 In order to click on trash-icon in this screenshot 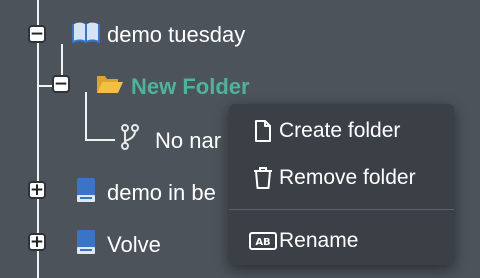, I will do `click(263, 178)`.